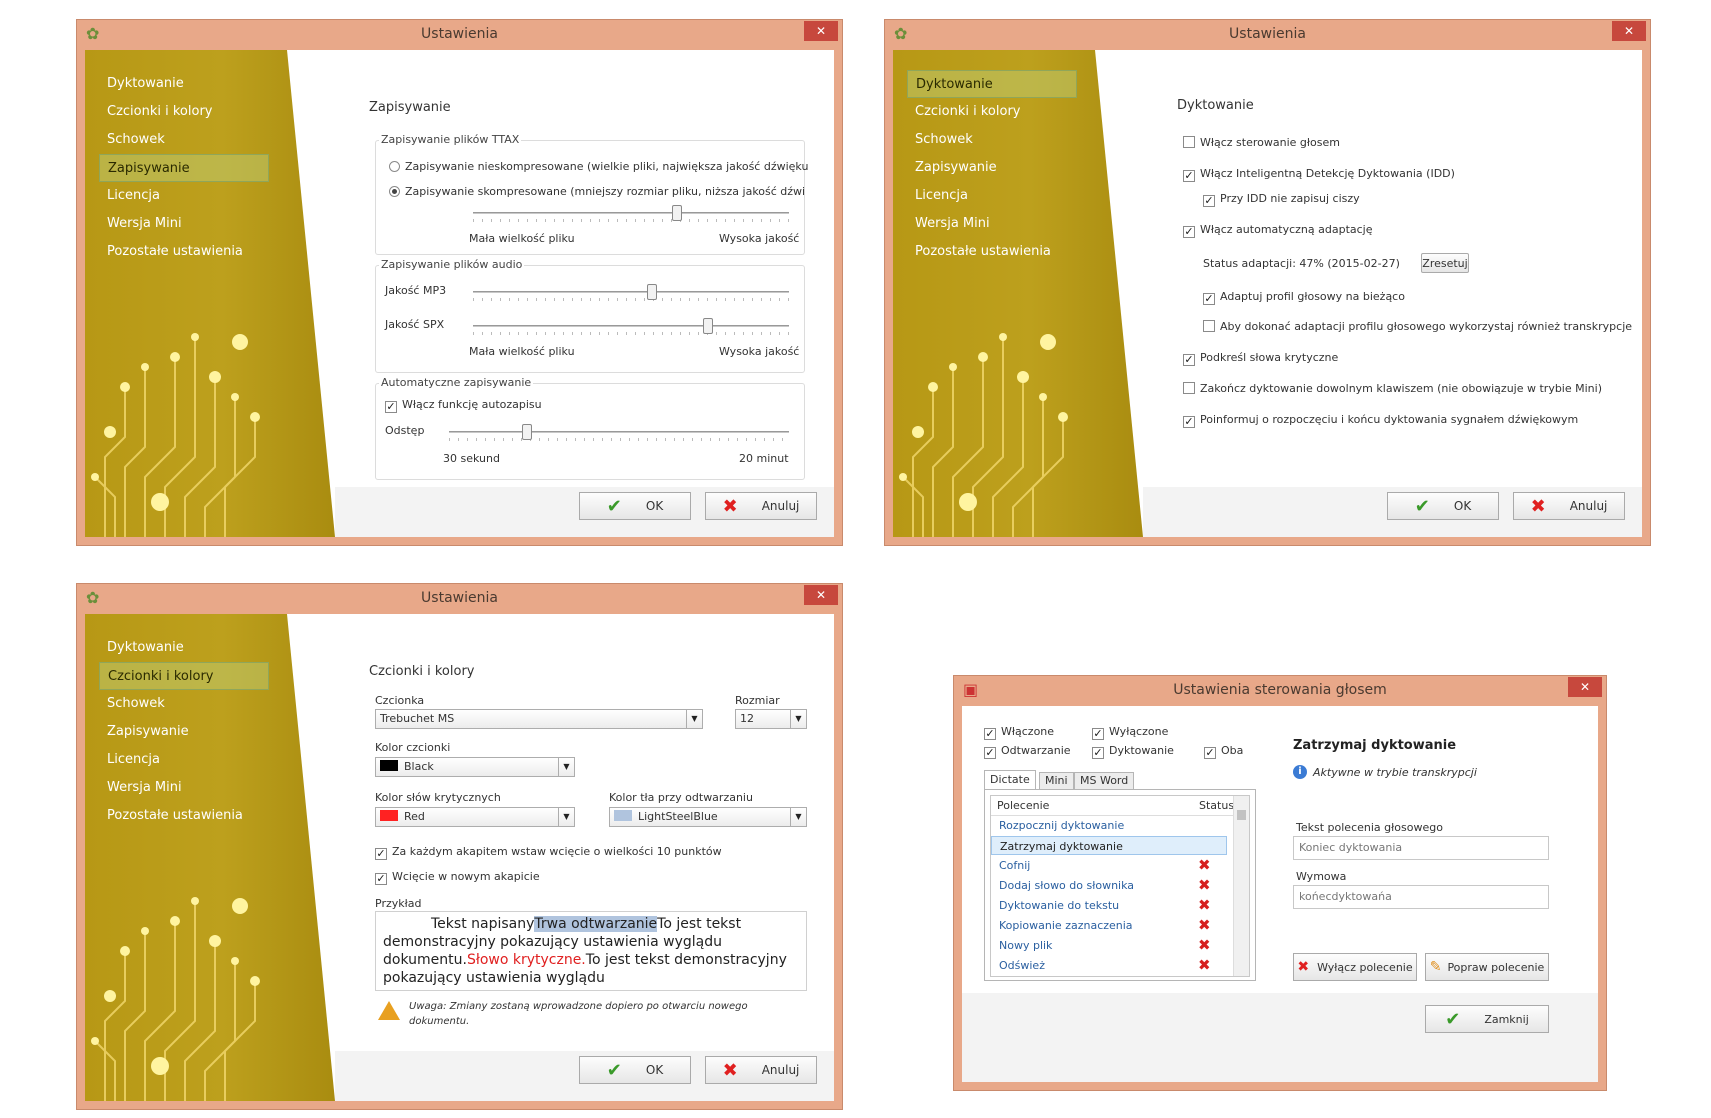 This screenshot has height=1118, width=1711. Describe the element at coordinates (1304, 297) in the screenshot. I see `adapt-live-checkbox: ✓ Adaptuj profil głosowy na bieżąco` at that location.